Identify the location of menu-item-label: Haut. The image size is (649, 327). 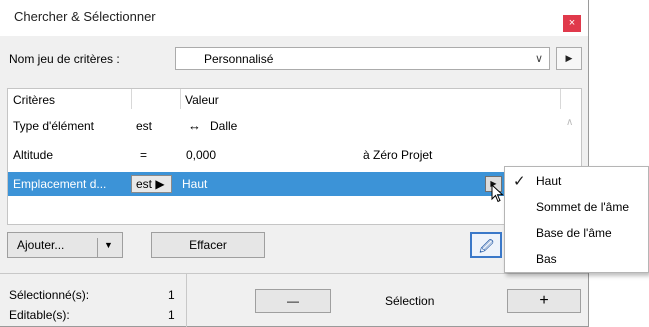
(549, 181).